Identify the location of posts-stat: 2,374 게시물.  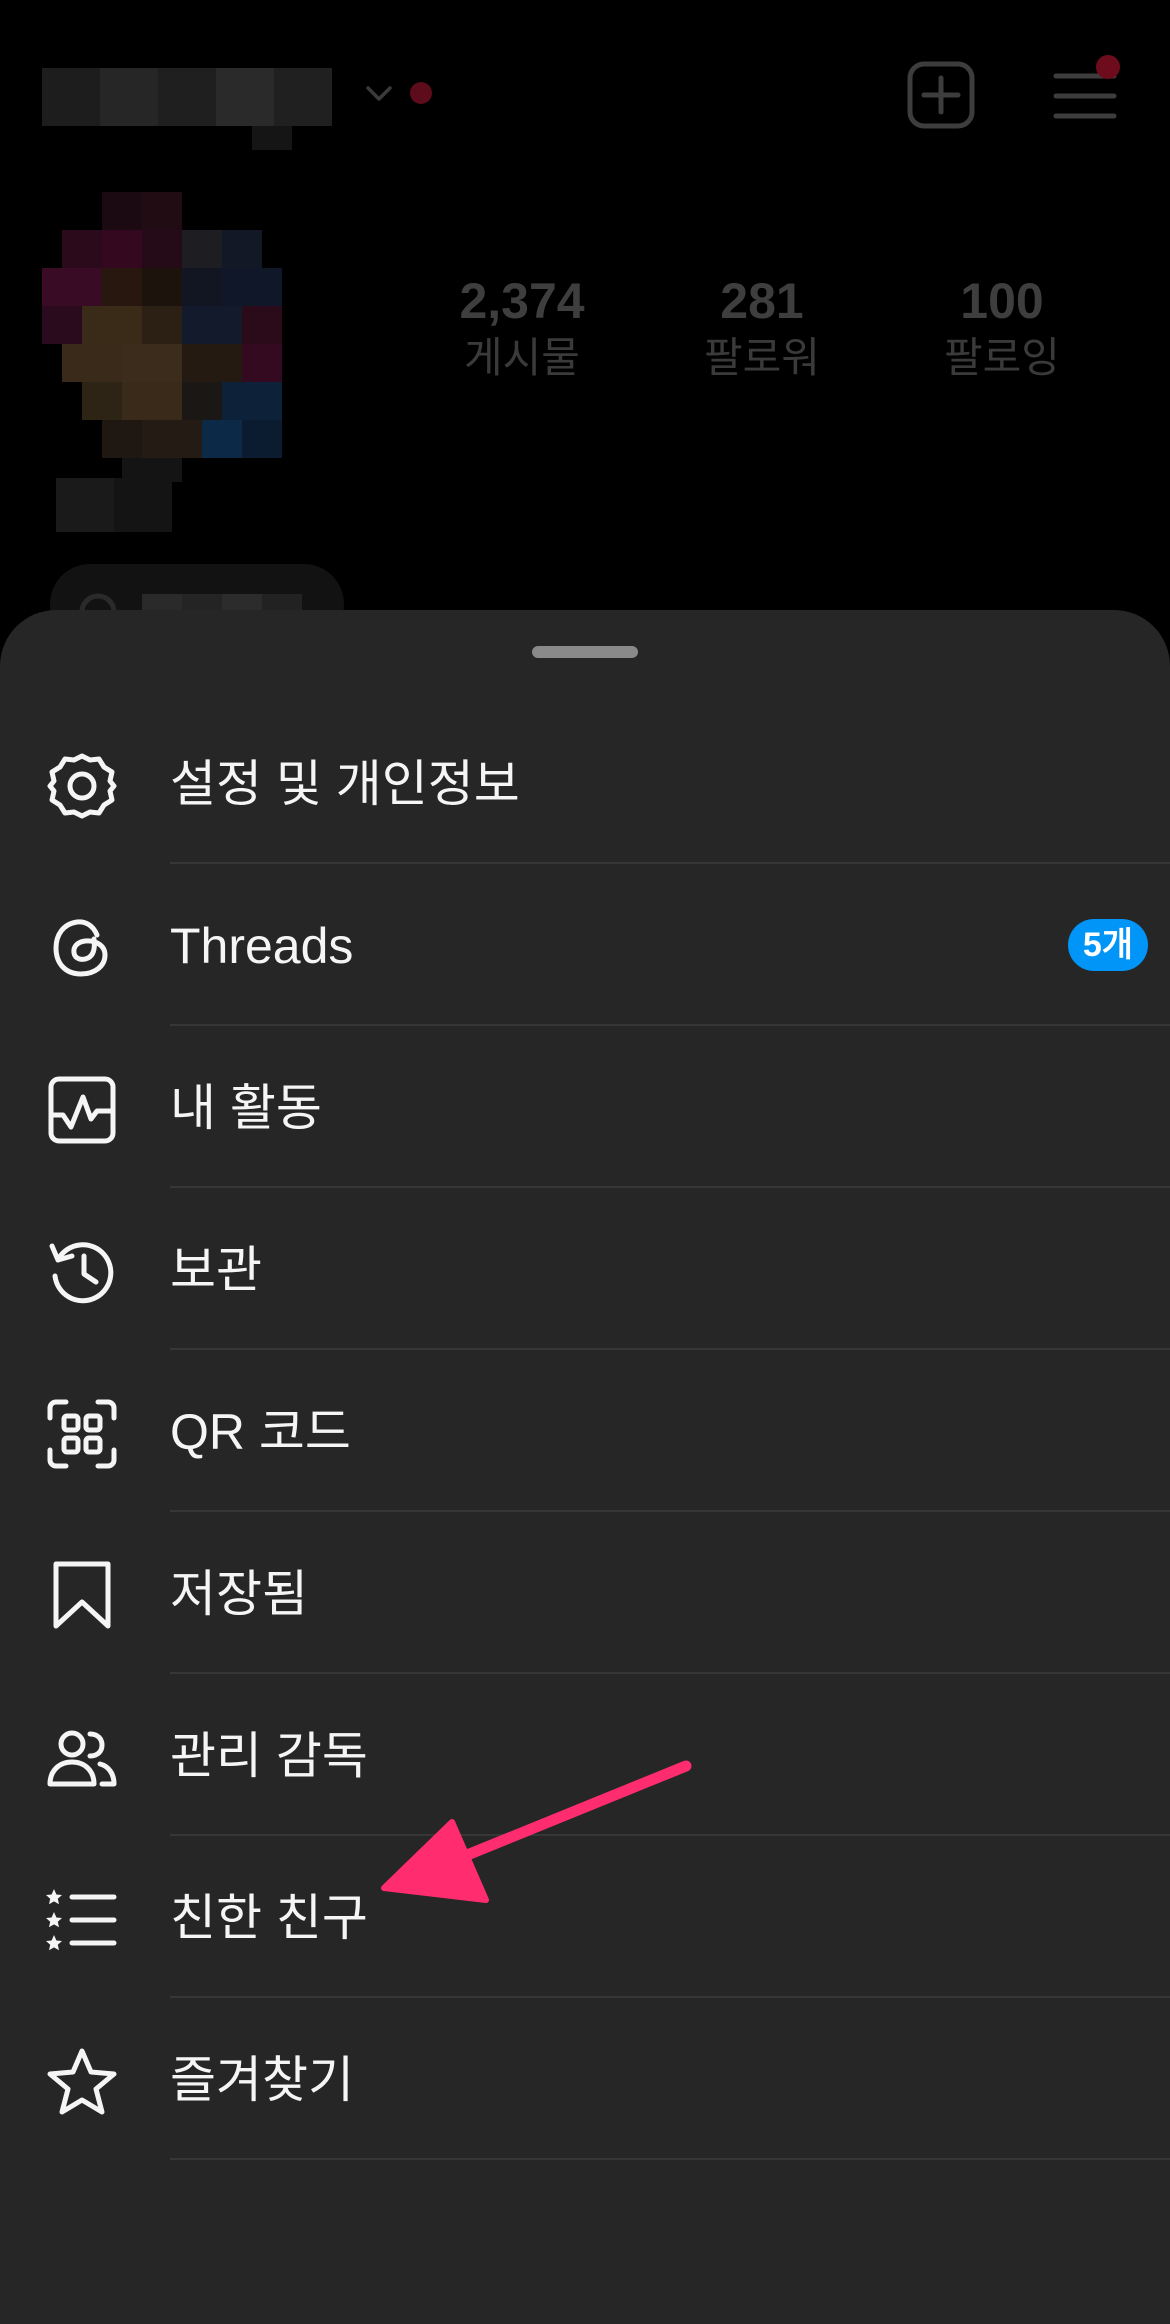
(522, 328).